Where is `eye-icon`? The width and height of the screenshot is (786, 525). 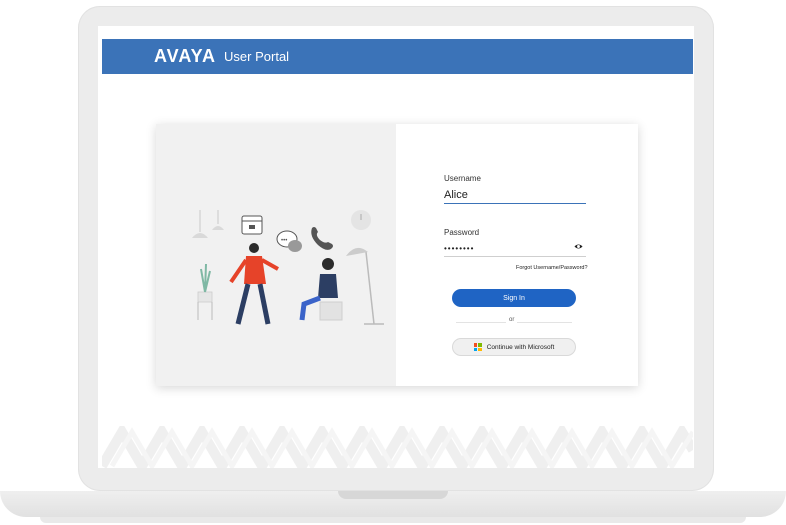 eye-icon is located at coordinates (578, 246).